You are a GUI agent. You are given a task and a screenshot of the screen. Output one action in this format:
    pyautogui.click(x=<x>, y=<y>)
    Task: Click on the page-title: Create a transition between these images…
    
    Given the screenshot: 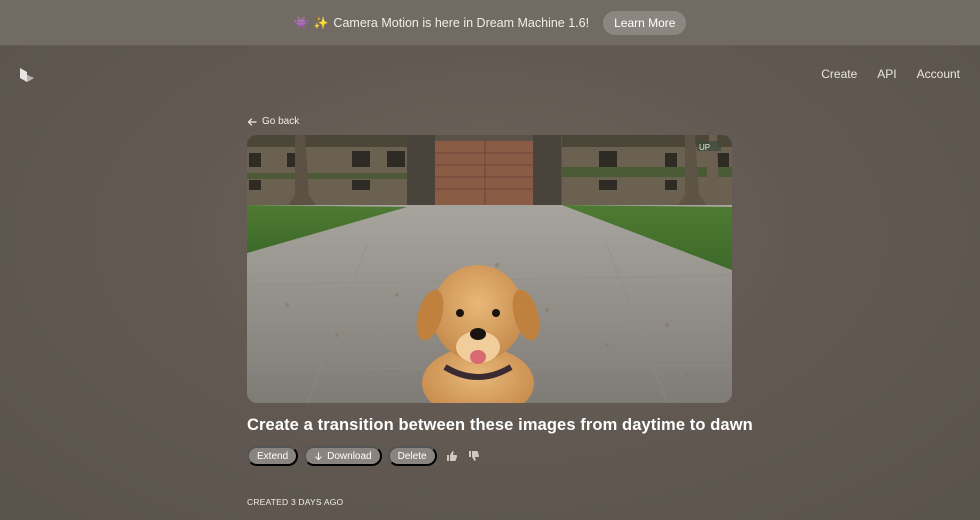 What is the action you would take?
    pyautogui.click(x=500, y=425)
    